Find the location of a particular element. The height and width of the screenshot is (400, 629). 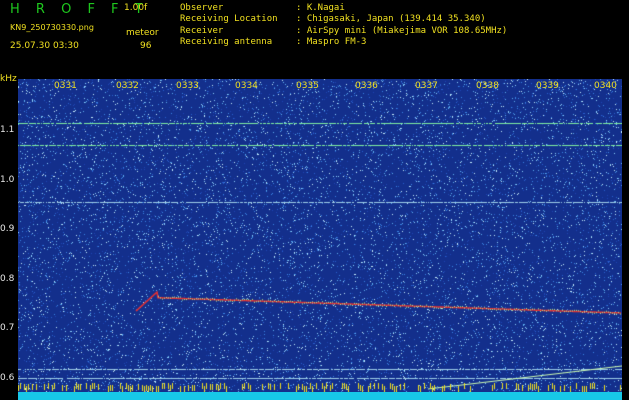

y-tick-label: 0.9 is located at coordinates (7, 229).